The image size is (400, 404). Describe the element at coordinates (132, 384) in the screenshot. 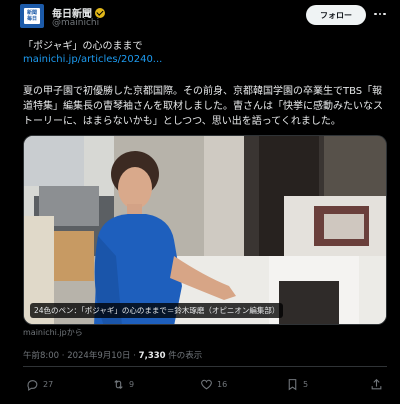

I see `repost-count: 9` at that location.